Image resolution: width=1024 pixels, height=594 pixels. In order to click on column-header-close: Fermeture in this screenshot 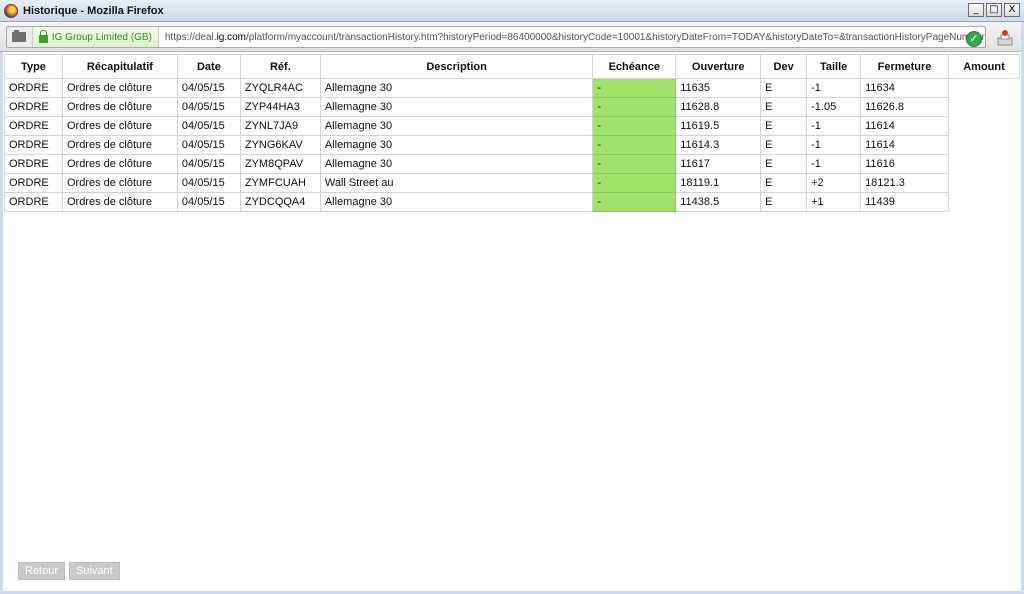, I will do `click(904, 66)`.